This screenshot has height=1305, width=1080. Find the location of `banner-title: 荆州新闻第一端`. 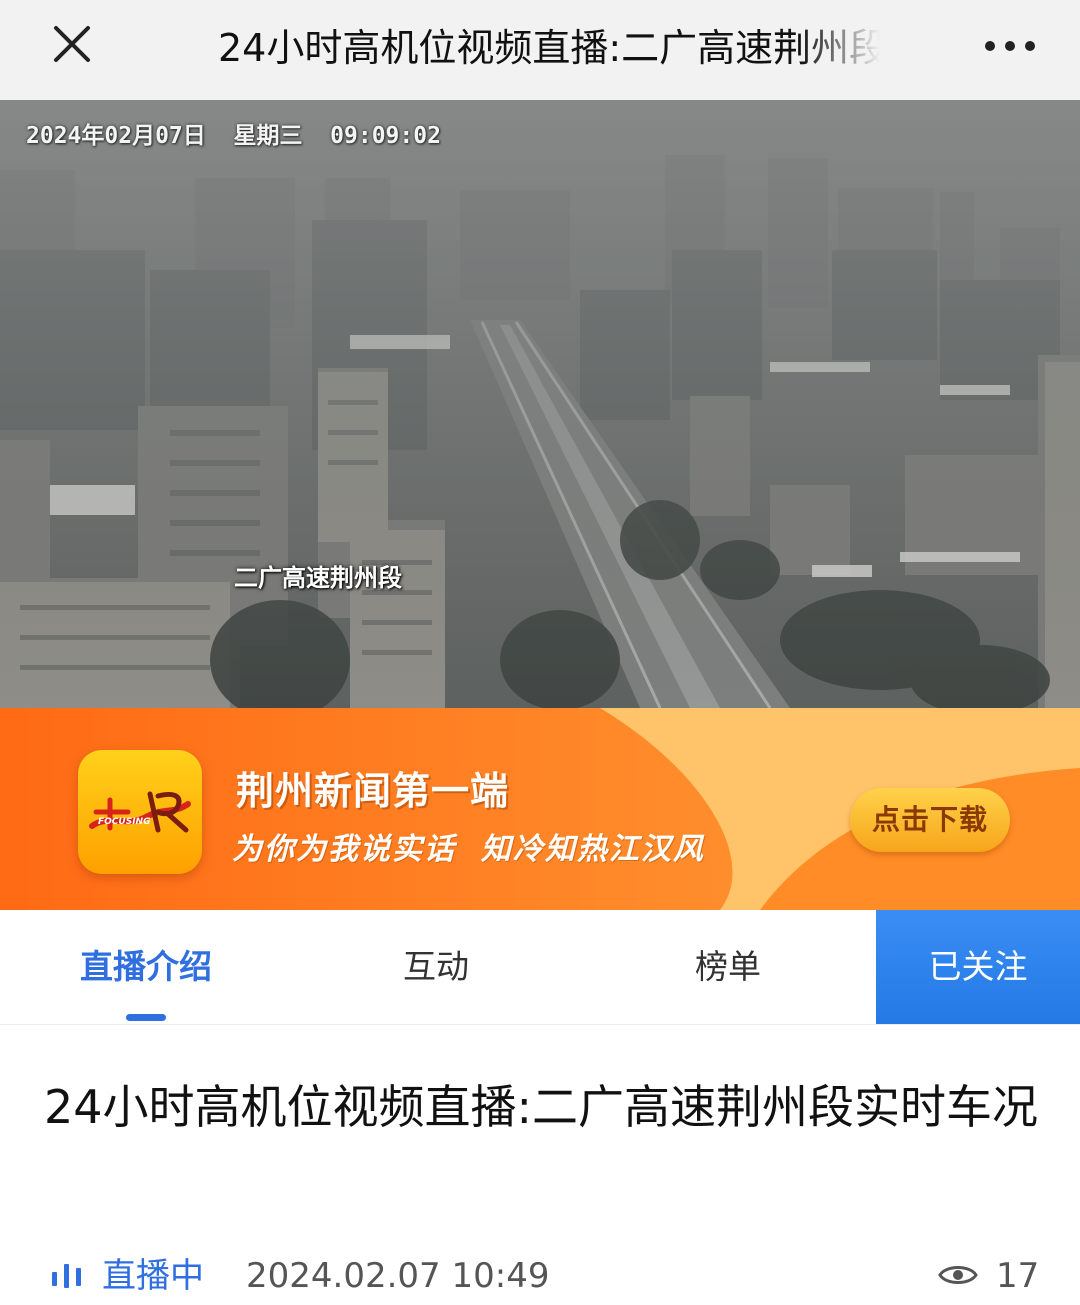

banner-title: 荆州新闻第一端 is located at coordinates (373, 790).